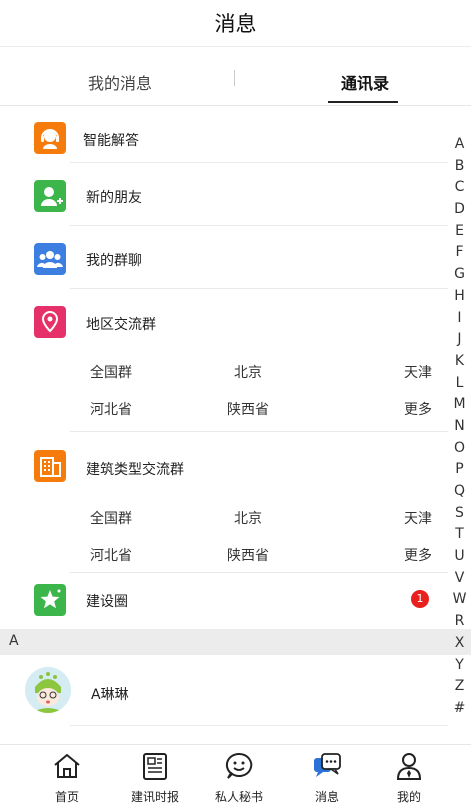  What do you see at coordinates (259, 725) in the screenshot?
I see `divider` at bounding box center [259, 725].